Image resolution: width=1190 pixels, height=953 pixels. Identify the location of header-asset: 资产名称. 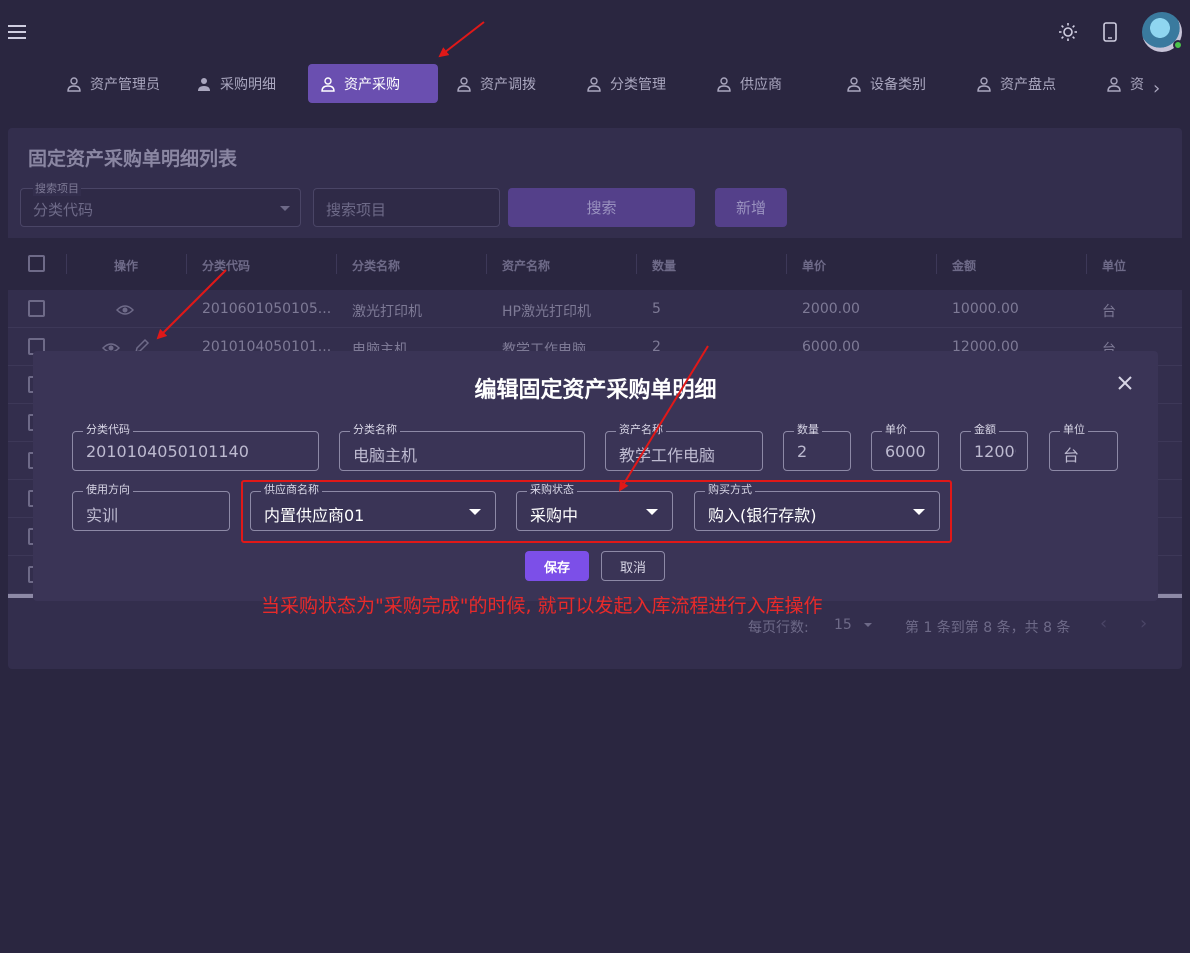
(526, 265).